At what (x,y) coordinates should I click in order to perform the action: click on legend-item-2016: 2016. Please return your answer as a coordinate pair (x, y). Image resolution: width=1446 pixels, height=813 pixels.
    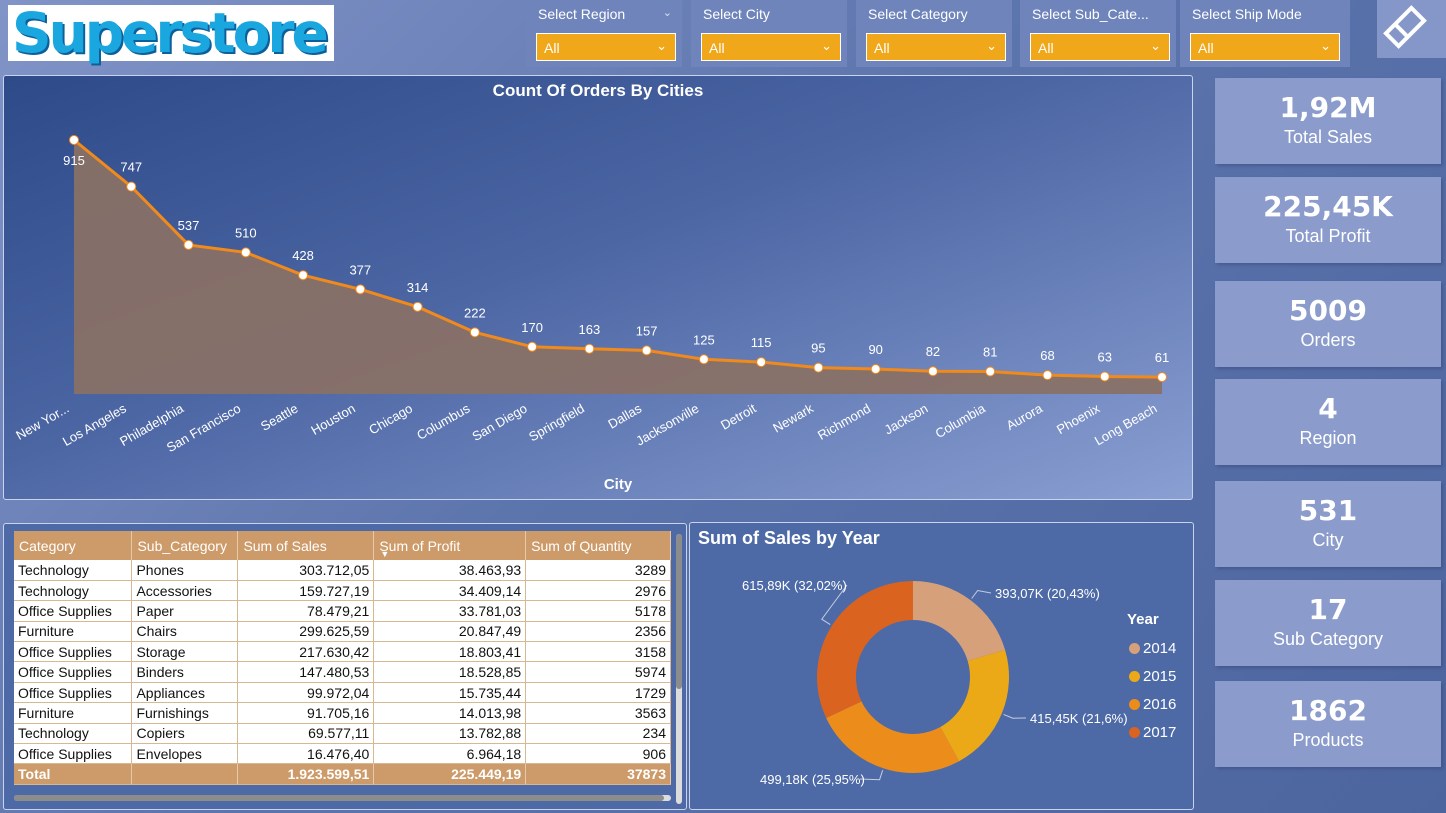
    Looking at the image, I should click on (1151, 704).